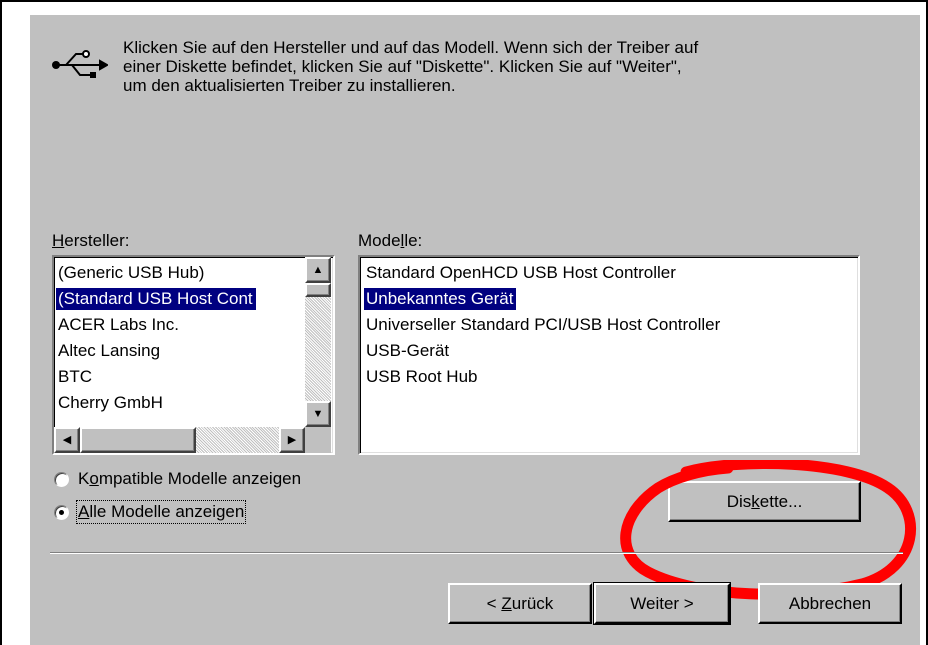 The image size is (928, 645). What do you see at coordinates (476, 553) in the screenshot?
I see `button-separator` at bounding box center [476, 553].